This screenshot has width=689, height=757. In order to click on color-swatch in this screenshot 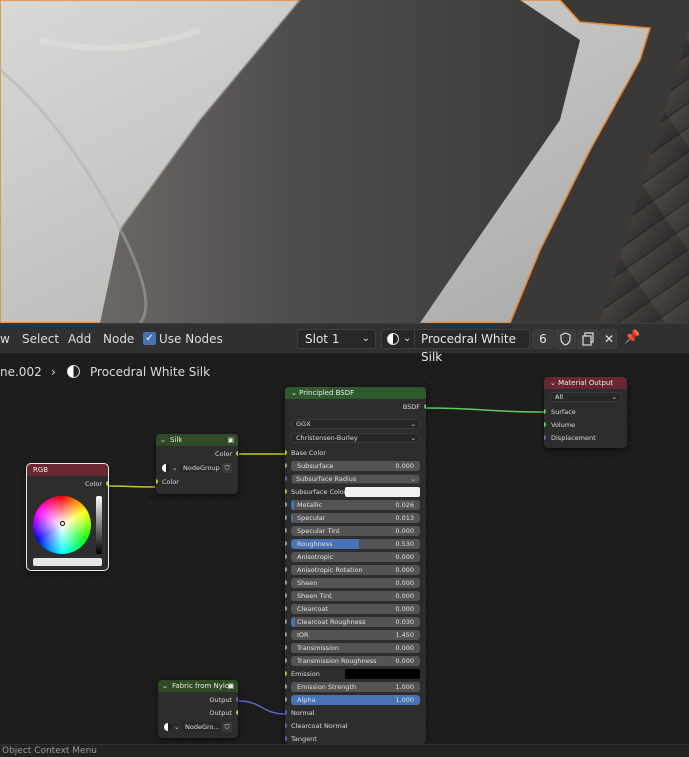, I will do `click(67, 562)`.